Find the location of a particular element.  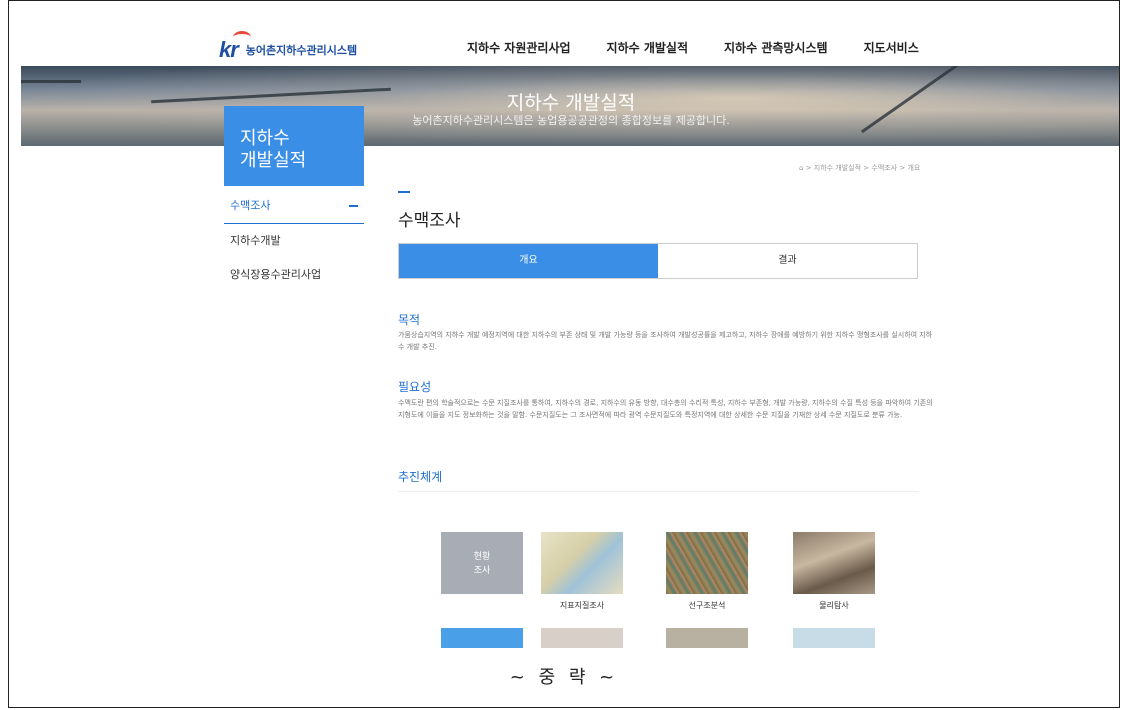

gallery-thumb-label: 조사 is located at coordinates (482, 571).